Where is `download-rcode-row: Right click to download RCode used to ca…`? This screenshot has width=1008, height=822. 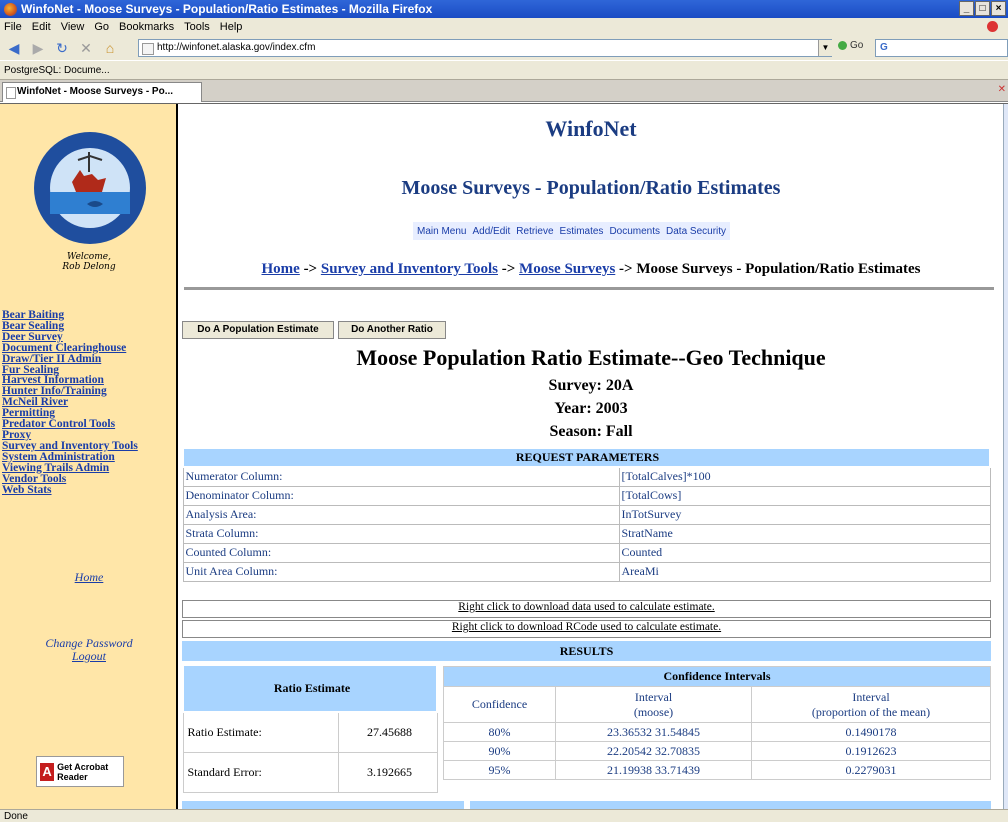 download-rcode-row: Right click to download RCode used to ca… is located at coordinates (586, 629).